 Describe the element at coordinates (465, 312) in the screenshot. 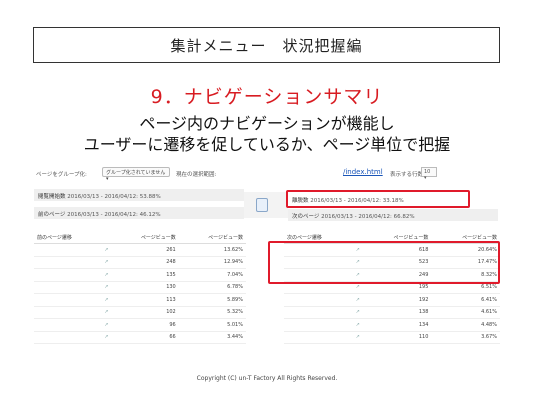

I see `pct-cell: 4.61%` at that location.